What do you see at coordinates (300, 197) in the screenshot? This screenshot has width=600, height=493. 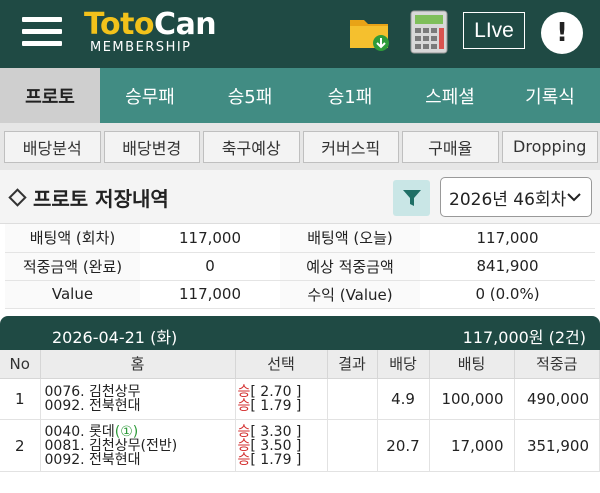 I see `section-header: 프로토 저장내역 2026년 46회차` at bounding box center [300, 197].